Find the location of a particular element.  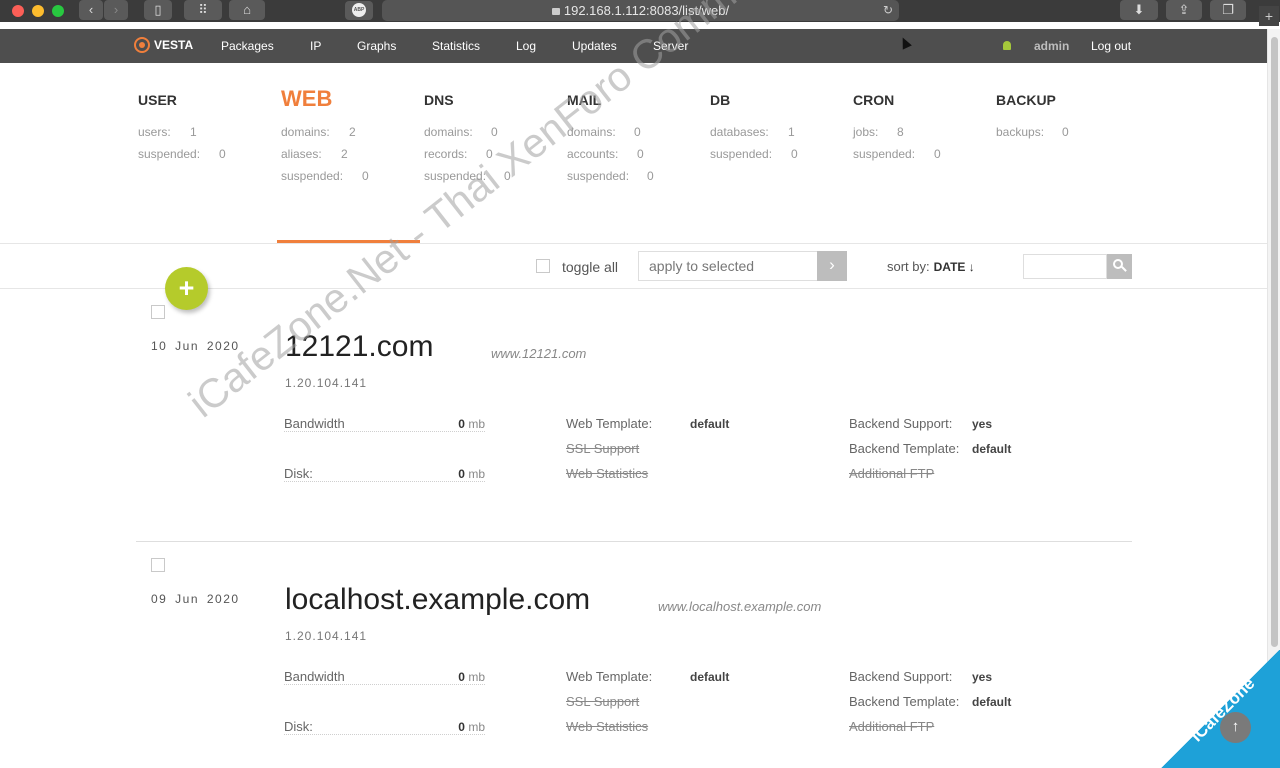

adblock-icon: ABP is located at coordinates (359, 10).